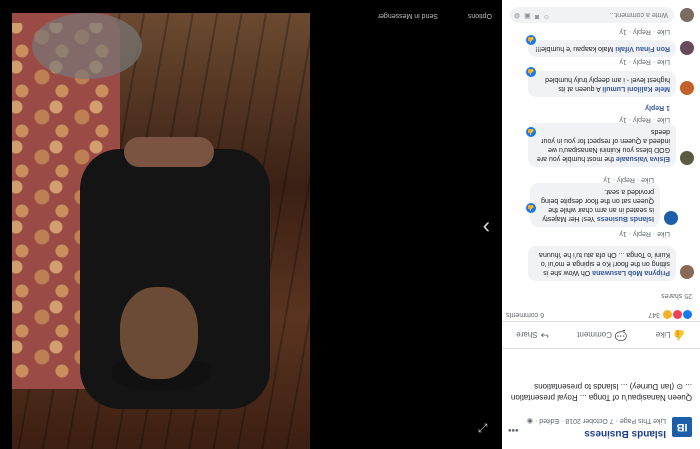  Describe the element at coordinates (625, 218) in the screenshot. I see `comment-author: Islands Business` at that location.